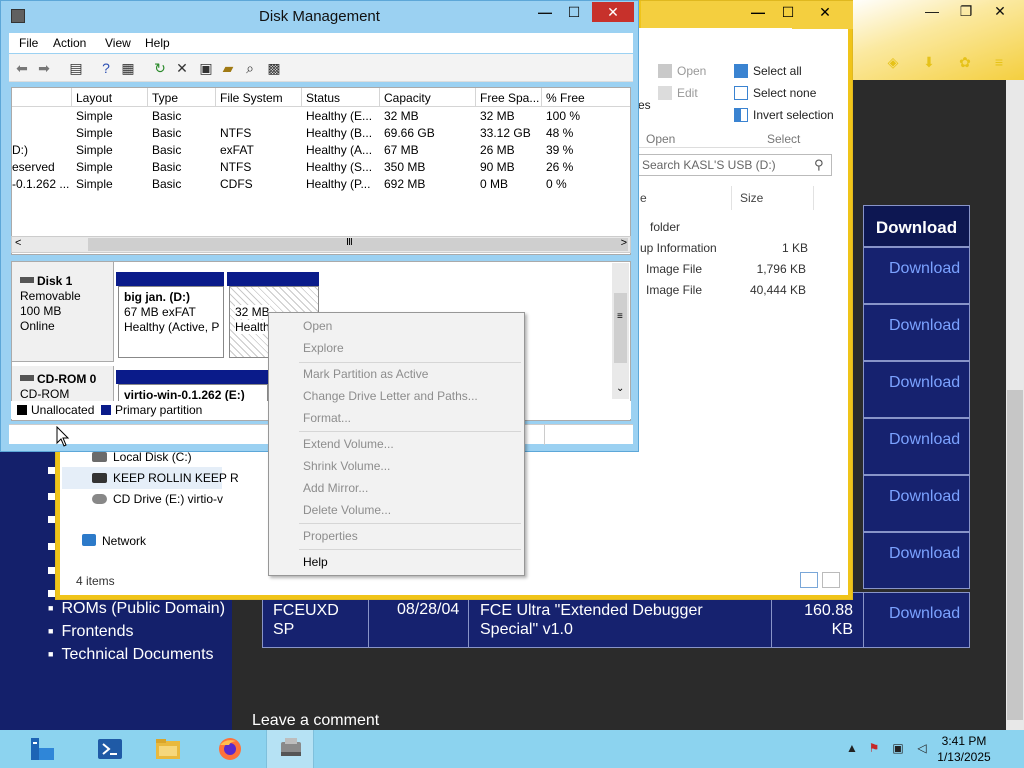 The image size is (1024, 768). I want to click on select-none-button: Select none, so click(775, 93).